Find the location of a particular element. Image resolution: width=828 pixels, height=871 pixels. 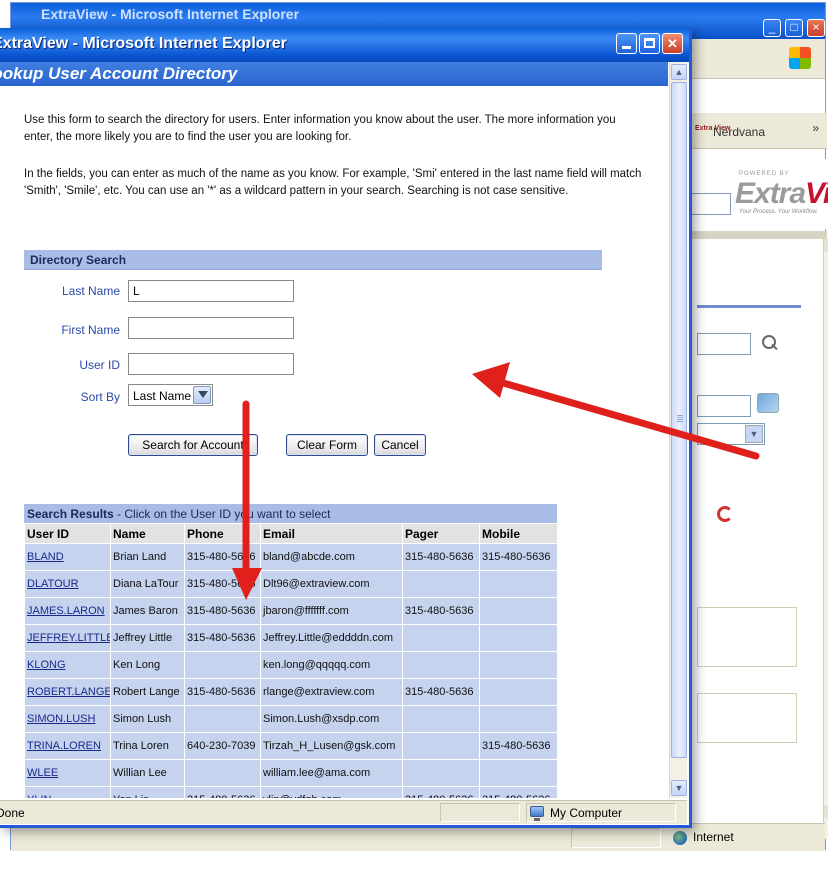

dropdown-arrow-icon: ▼ is located at coordinates (754, 434).